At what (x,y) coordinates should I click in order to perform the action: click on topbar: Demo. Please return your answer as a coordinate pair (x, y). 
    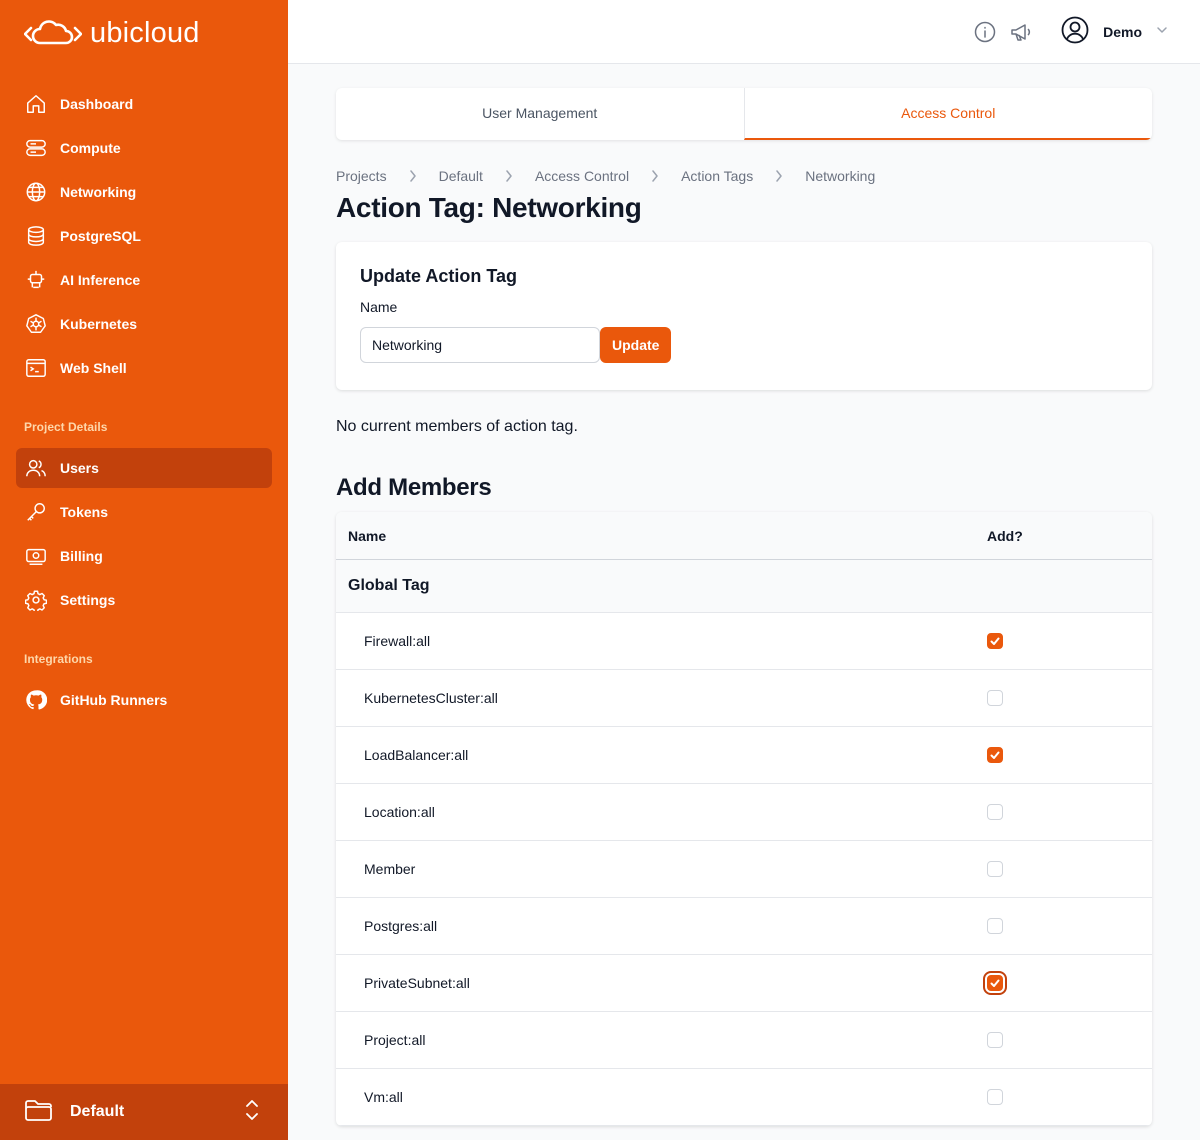
    Looking at the image, I should click on (744, 32).